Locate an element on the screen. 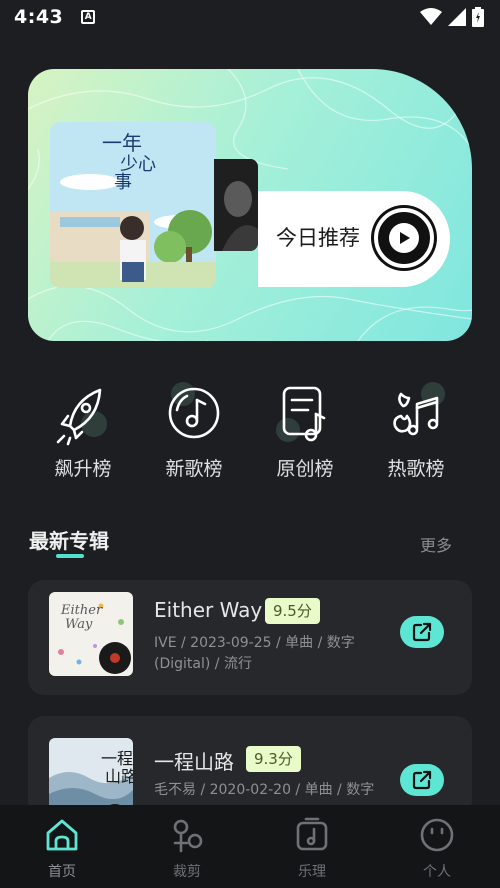  notification-icon: A is located at coordinates (88, 17).